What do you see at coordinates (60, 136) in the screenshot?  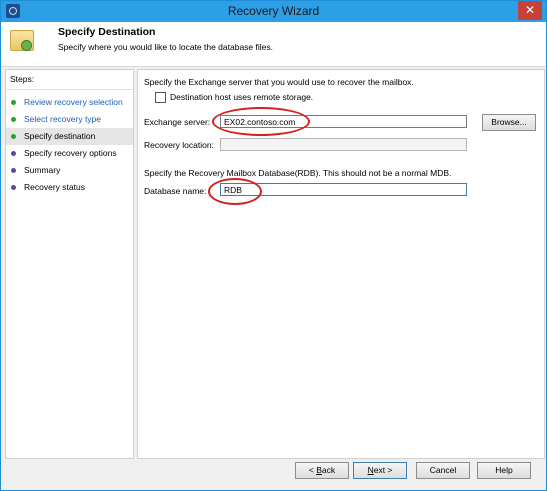 I see `step-label: Specify destination` at bounding box center [60, 136].